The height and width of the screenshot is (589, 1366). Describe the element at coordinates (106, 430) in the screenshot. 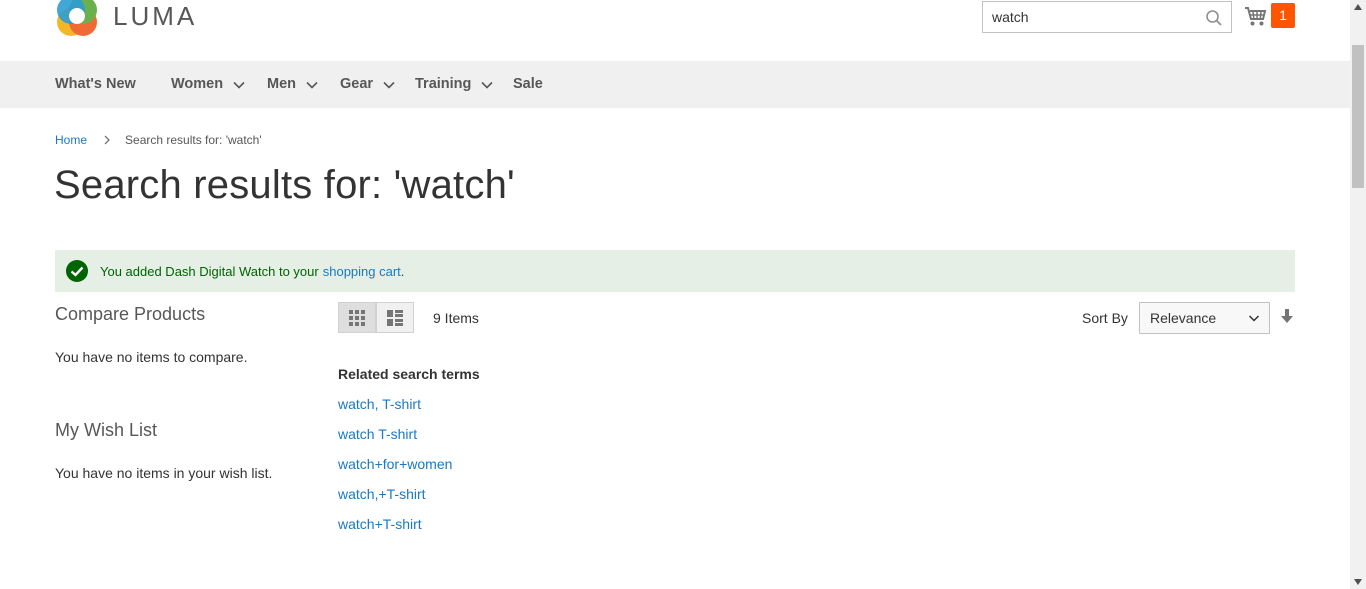

I see `wishlist-title: My Wish List` at that location.